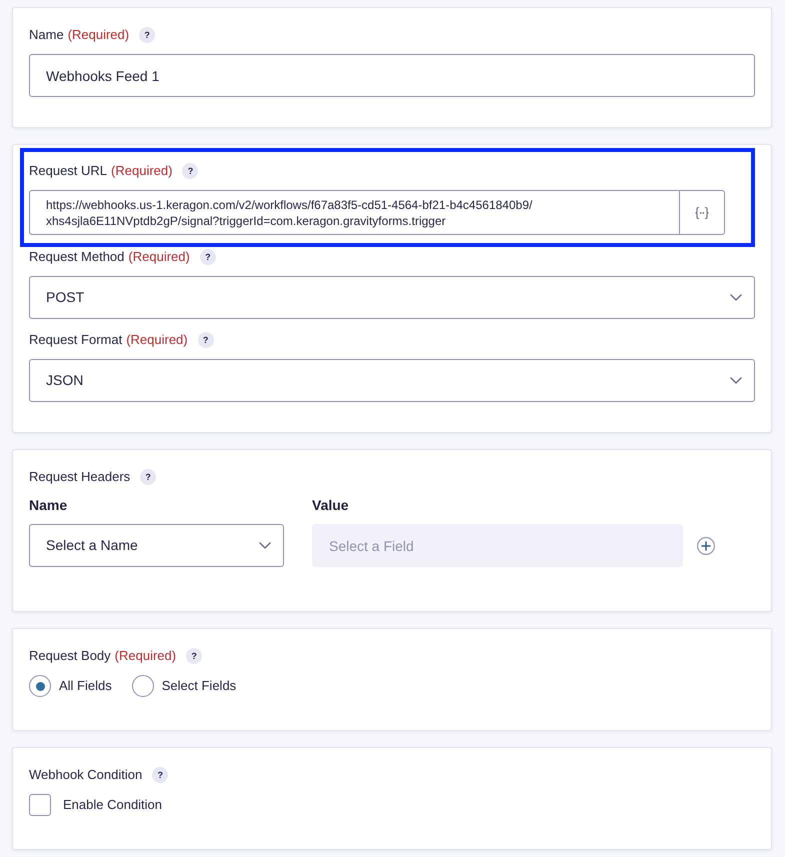 The width and height of the screenshot is (785, 857). I want to click on option-label: Select Fields, so click(199, 686).